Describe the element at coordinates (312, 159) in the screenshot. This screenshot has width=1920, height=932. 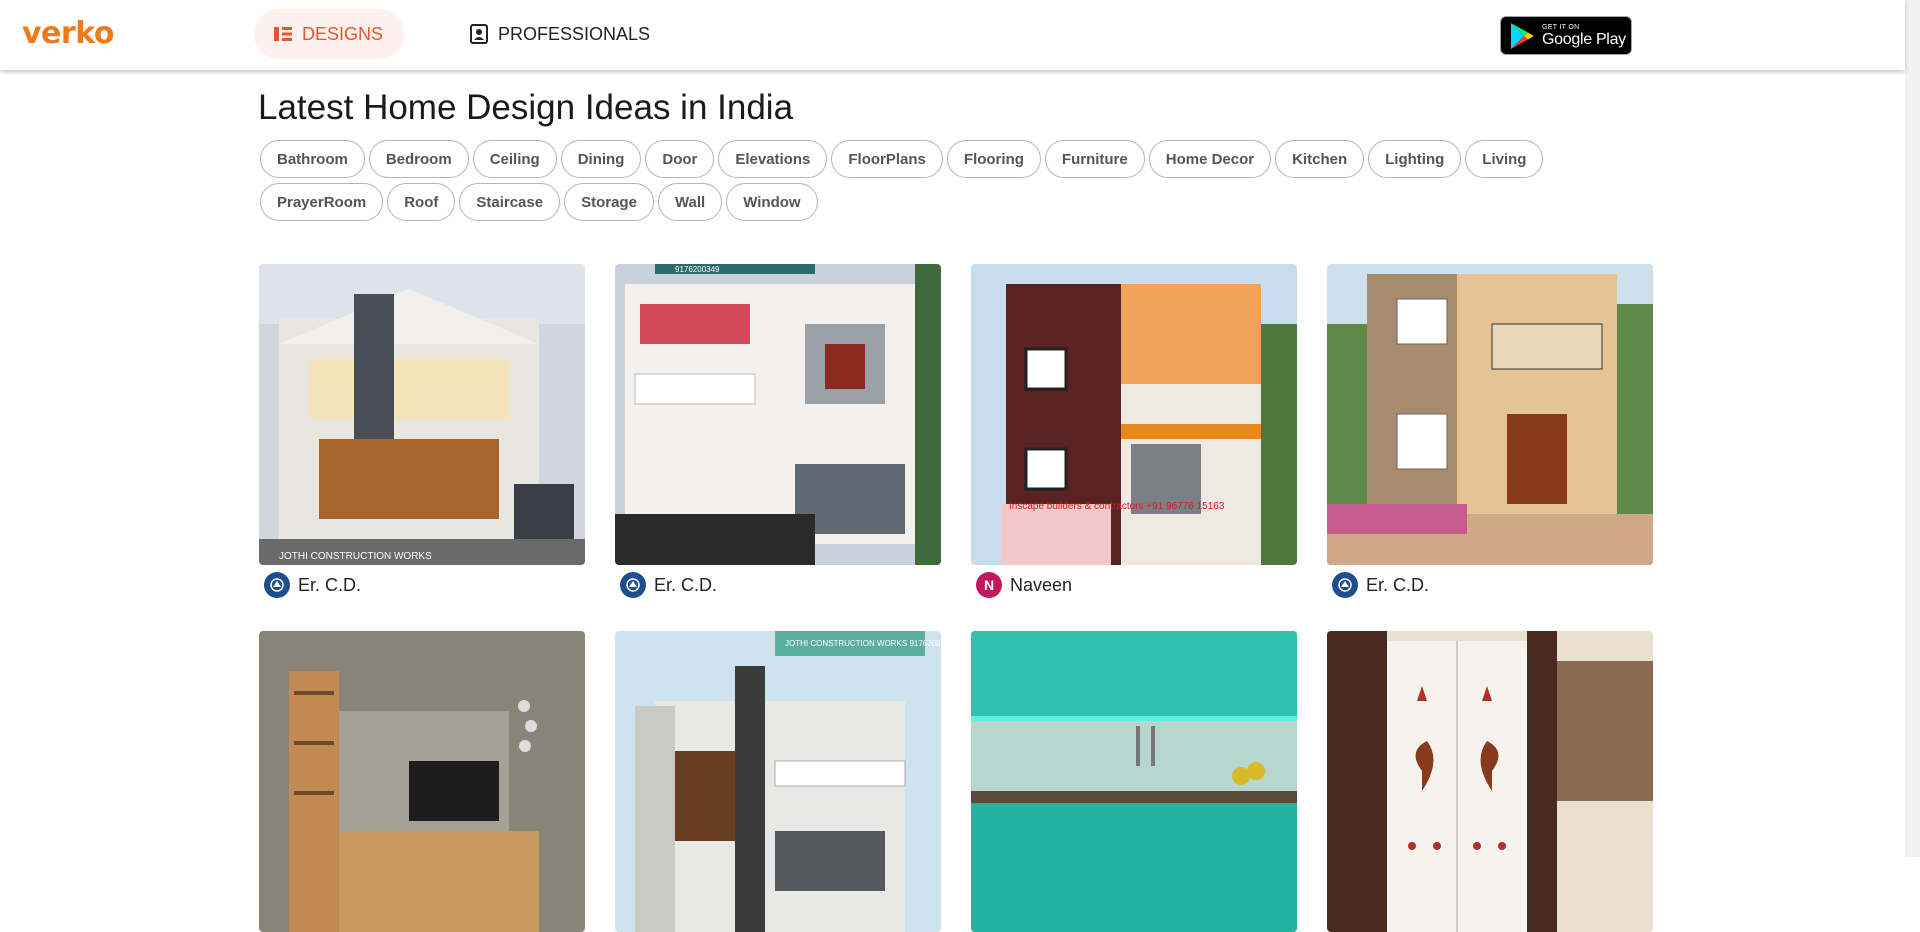
I see `chip-bathroom: Bathroom` at that location.